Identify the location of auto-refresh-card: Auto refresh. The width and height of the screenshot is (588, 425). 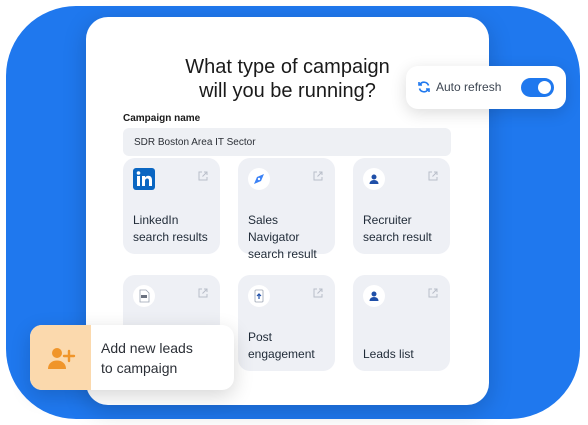
(486, 87).